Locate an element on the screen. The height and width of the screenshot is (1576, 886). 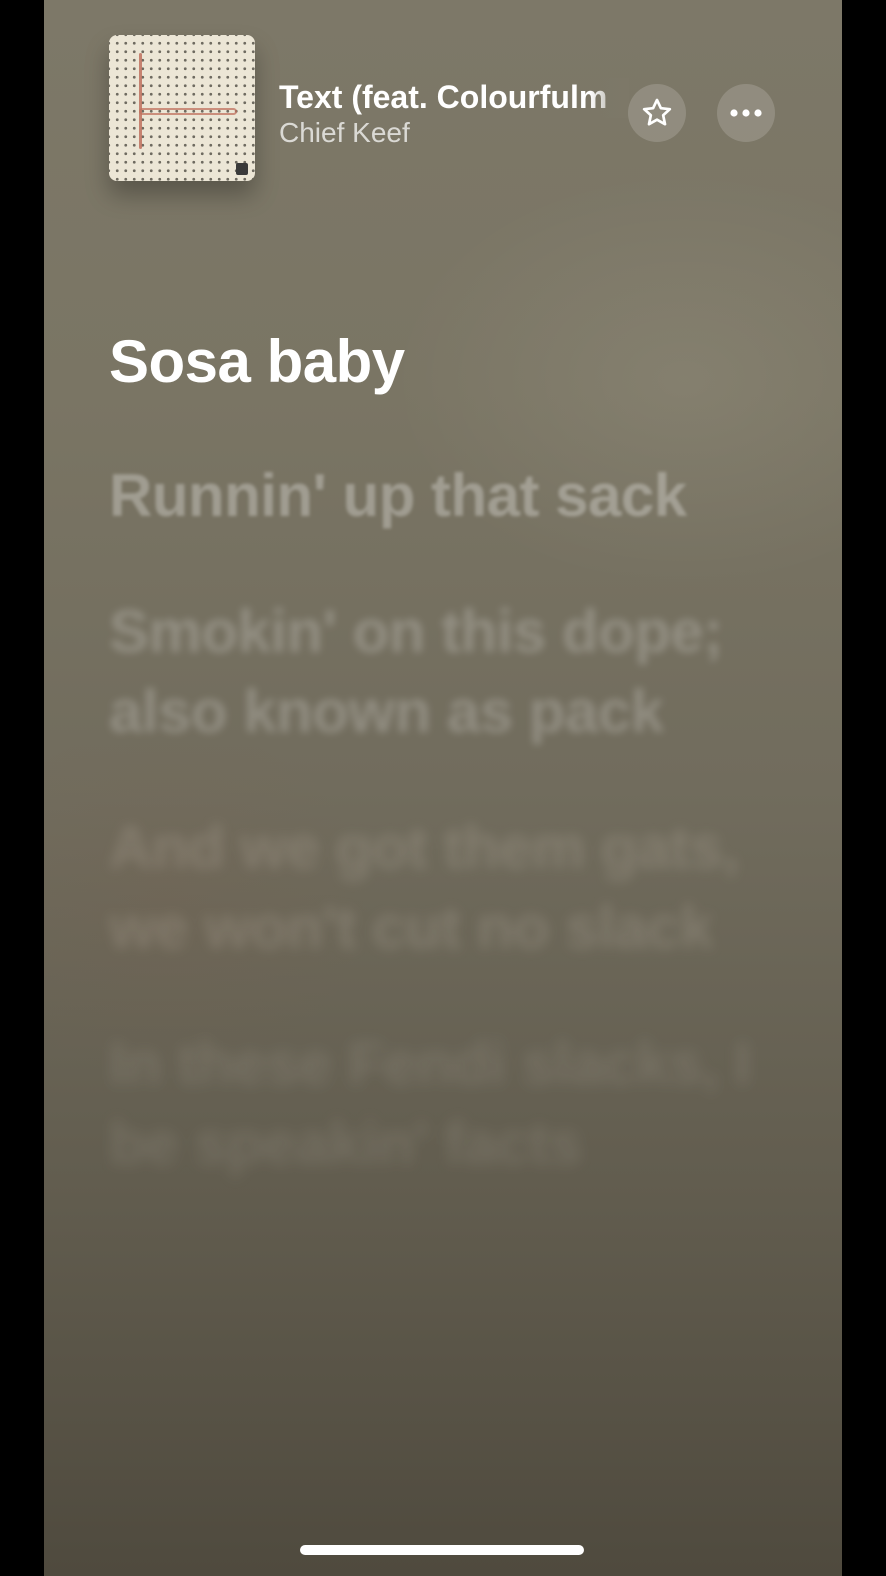
star-outline-icon is located at coordinates (657, 112).